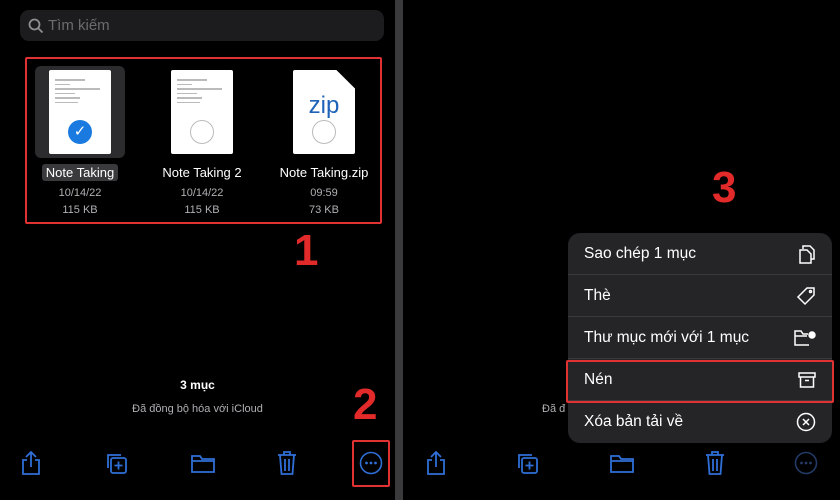 This screenshot has width=840, height=500. What do you see at coordinates (324, 172) in the screenshot?
I see `file-name: Note Taking.zip` at bounding box center [324, 172].